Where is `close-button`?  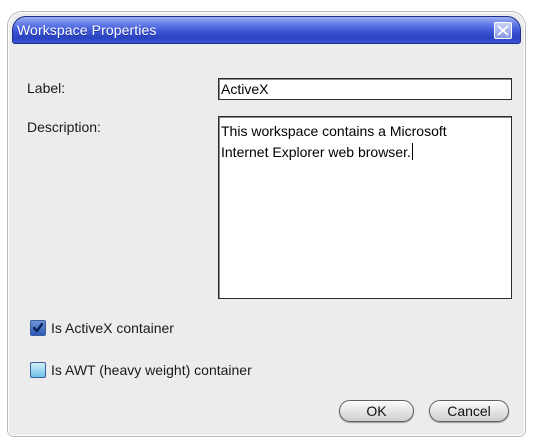 close-button is located at coordinates (503, 30).